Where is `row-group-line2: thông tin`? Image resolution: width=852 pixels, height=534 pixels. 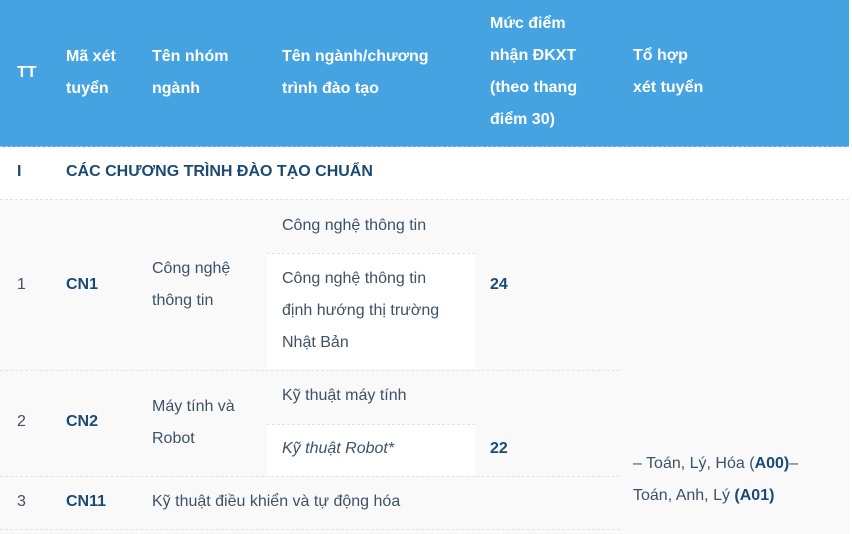 row-group-line2: thông tin is located at coordinates (183, 300).